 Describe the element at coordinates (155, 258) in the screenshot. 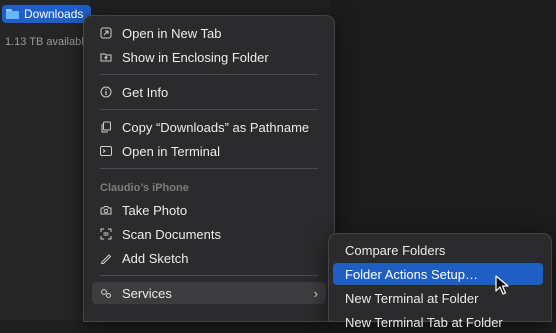

I see `menu-item-label: Add Sketch` at that location.